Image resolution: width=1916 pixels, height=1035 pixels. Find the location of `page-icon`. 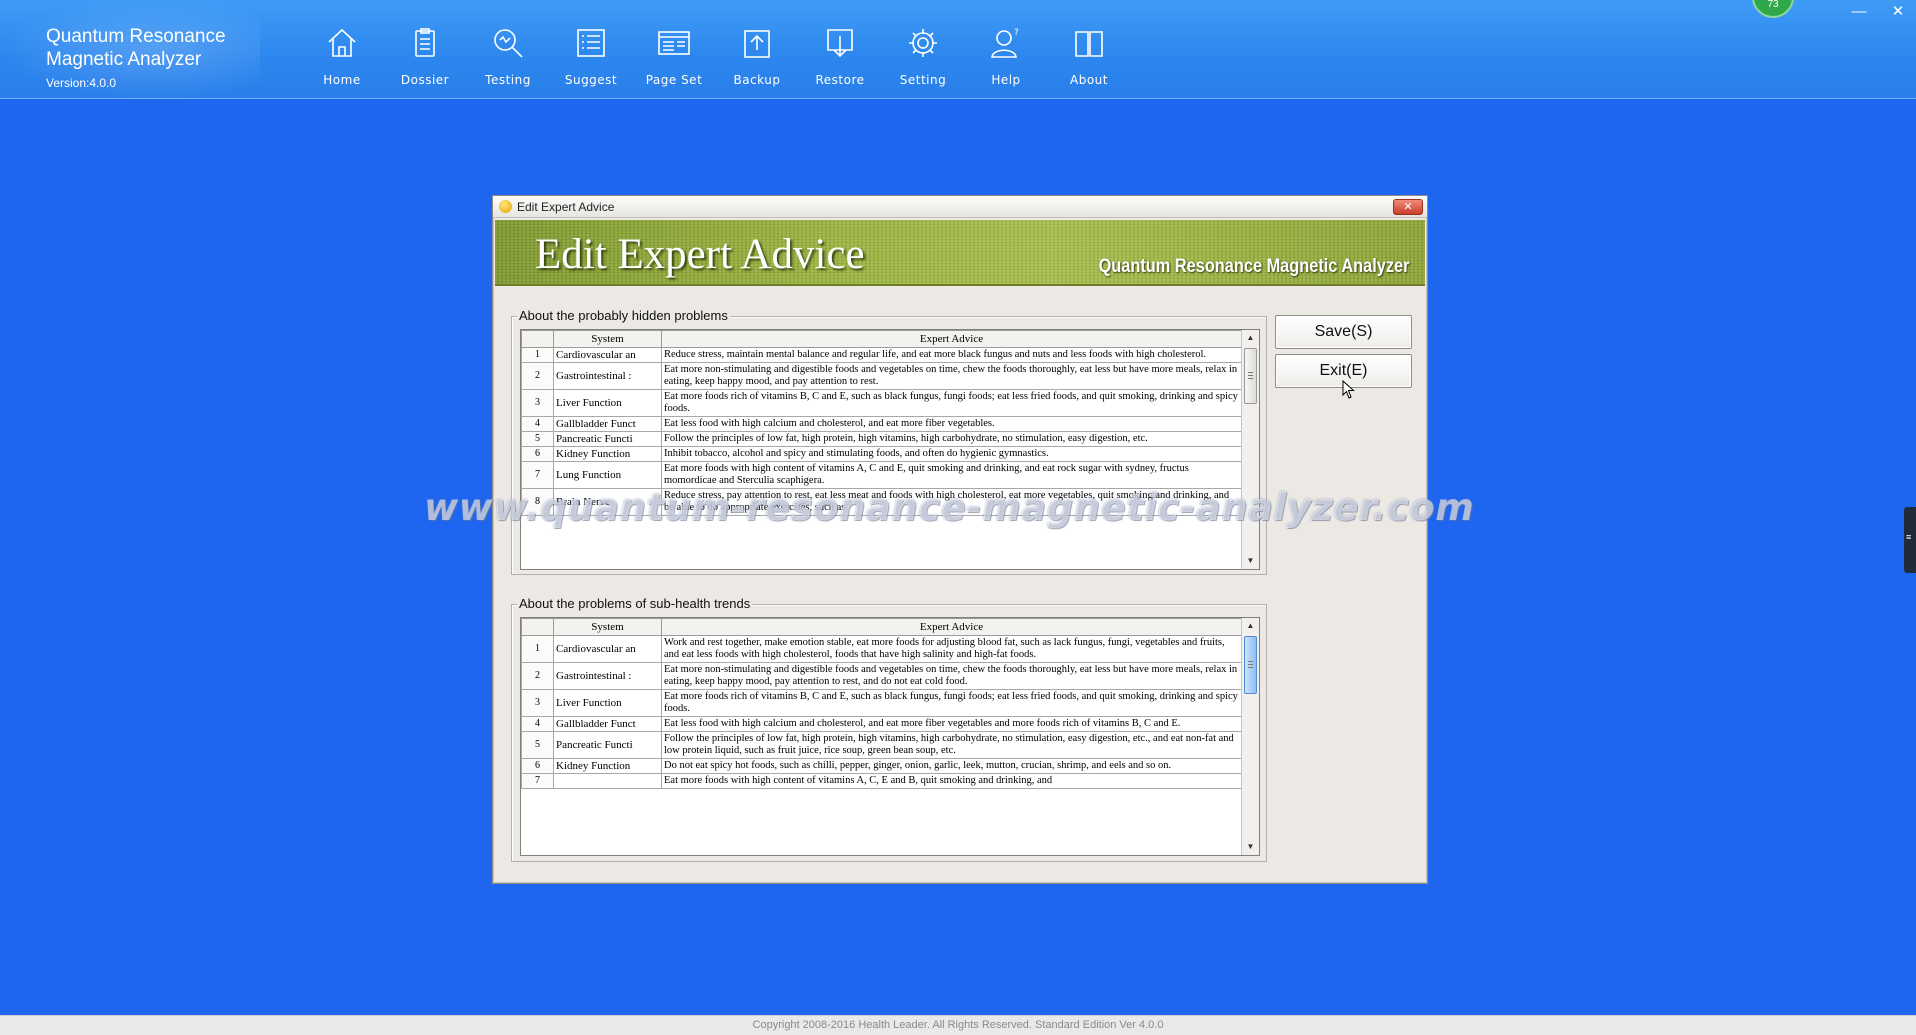

page-icon is located at coordinates (674, 43).